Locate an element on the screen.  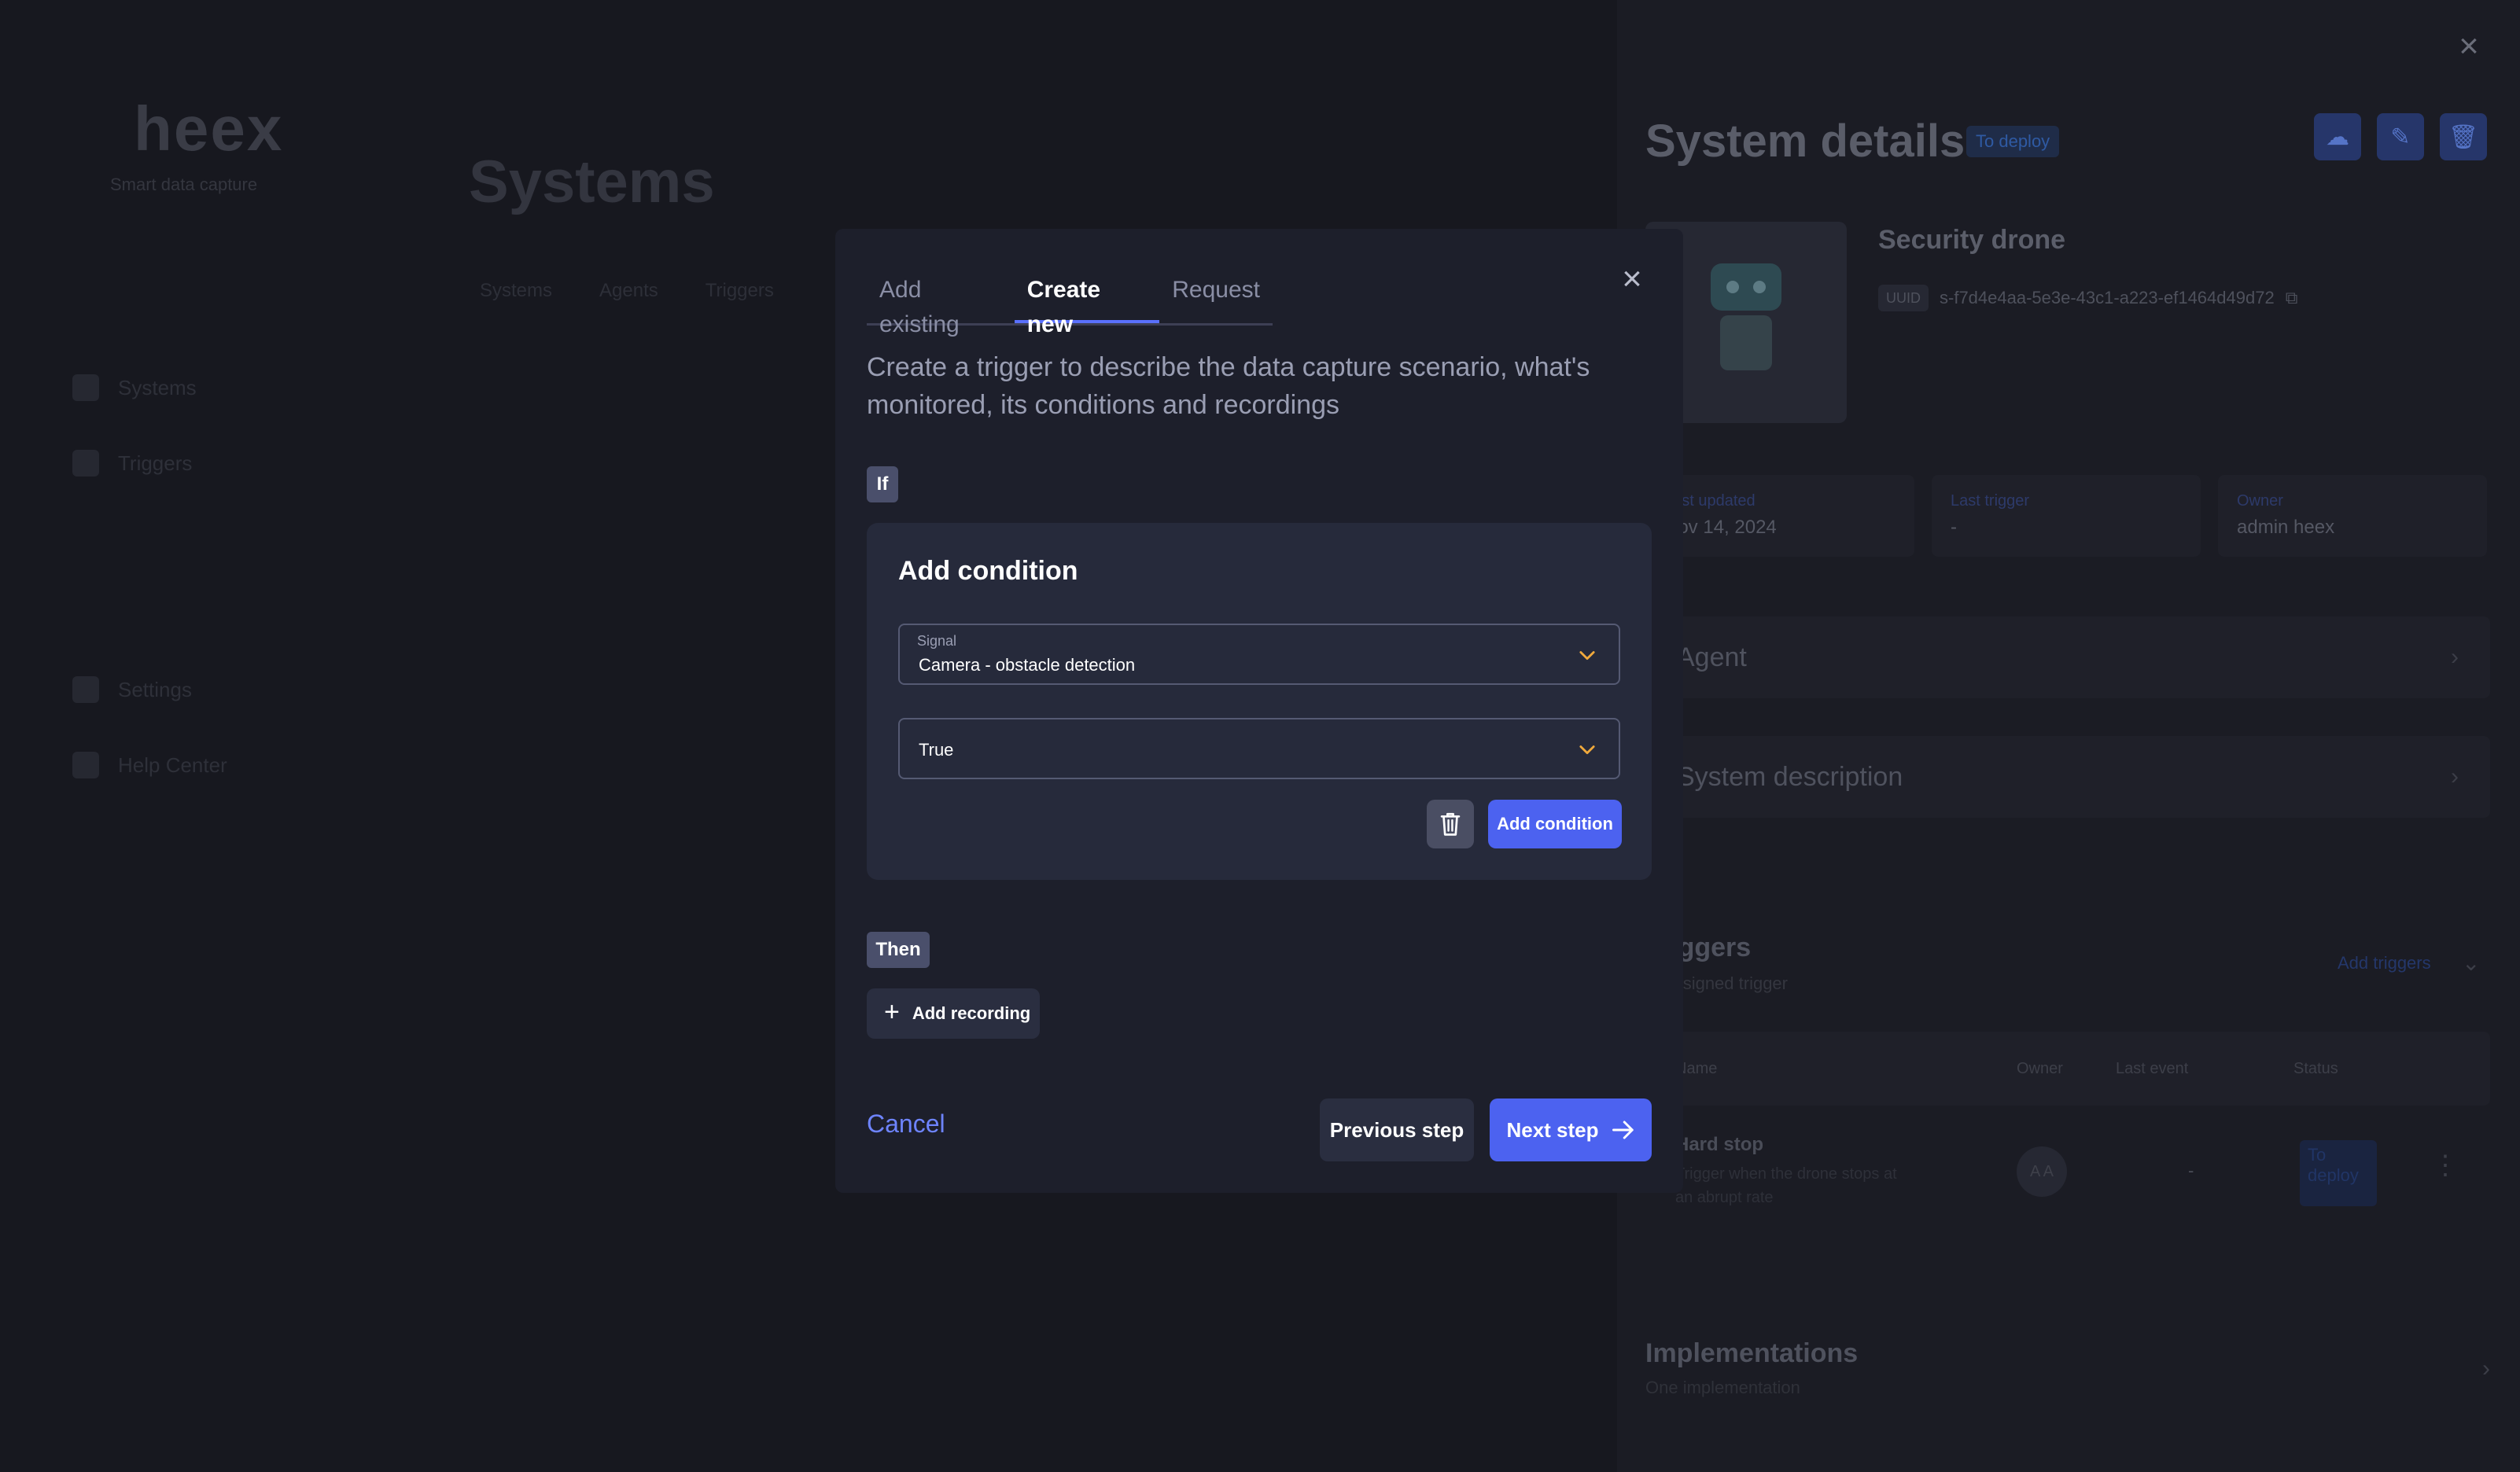
sidebar-item-label: Help Center is located at coordinates (172, 765).